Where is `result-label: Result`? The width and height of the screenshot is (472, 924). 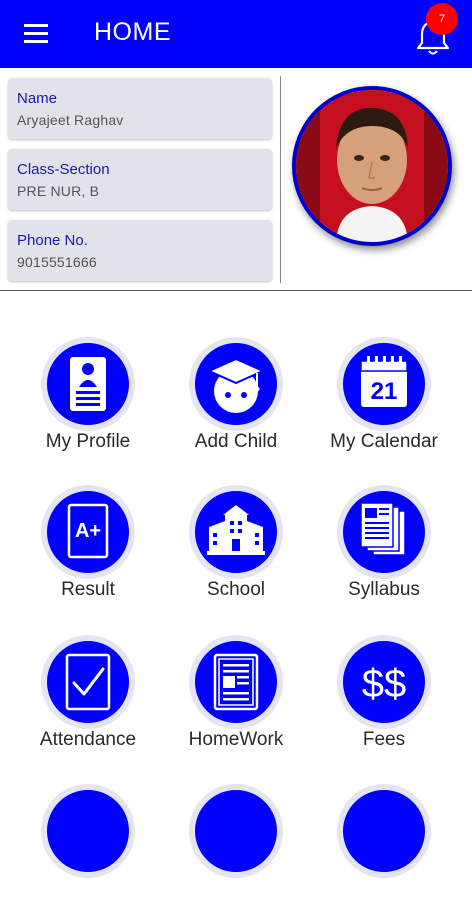
result-label: Result is located at coordinates (88, 589).